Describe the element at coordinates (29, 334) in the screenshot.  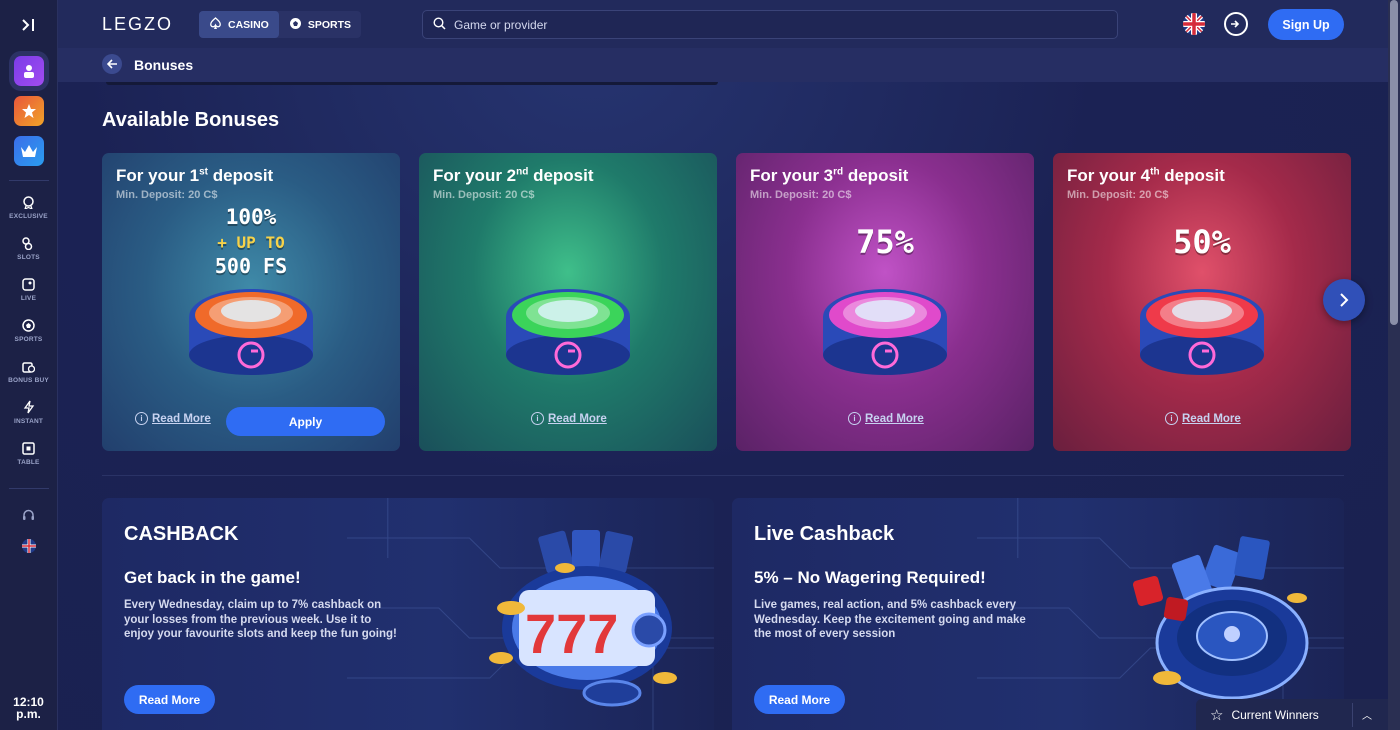
I see `sidebar-item-sports: SPORTS` at that location.